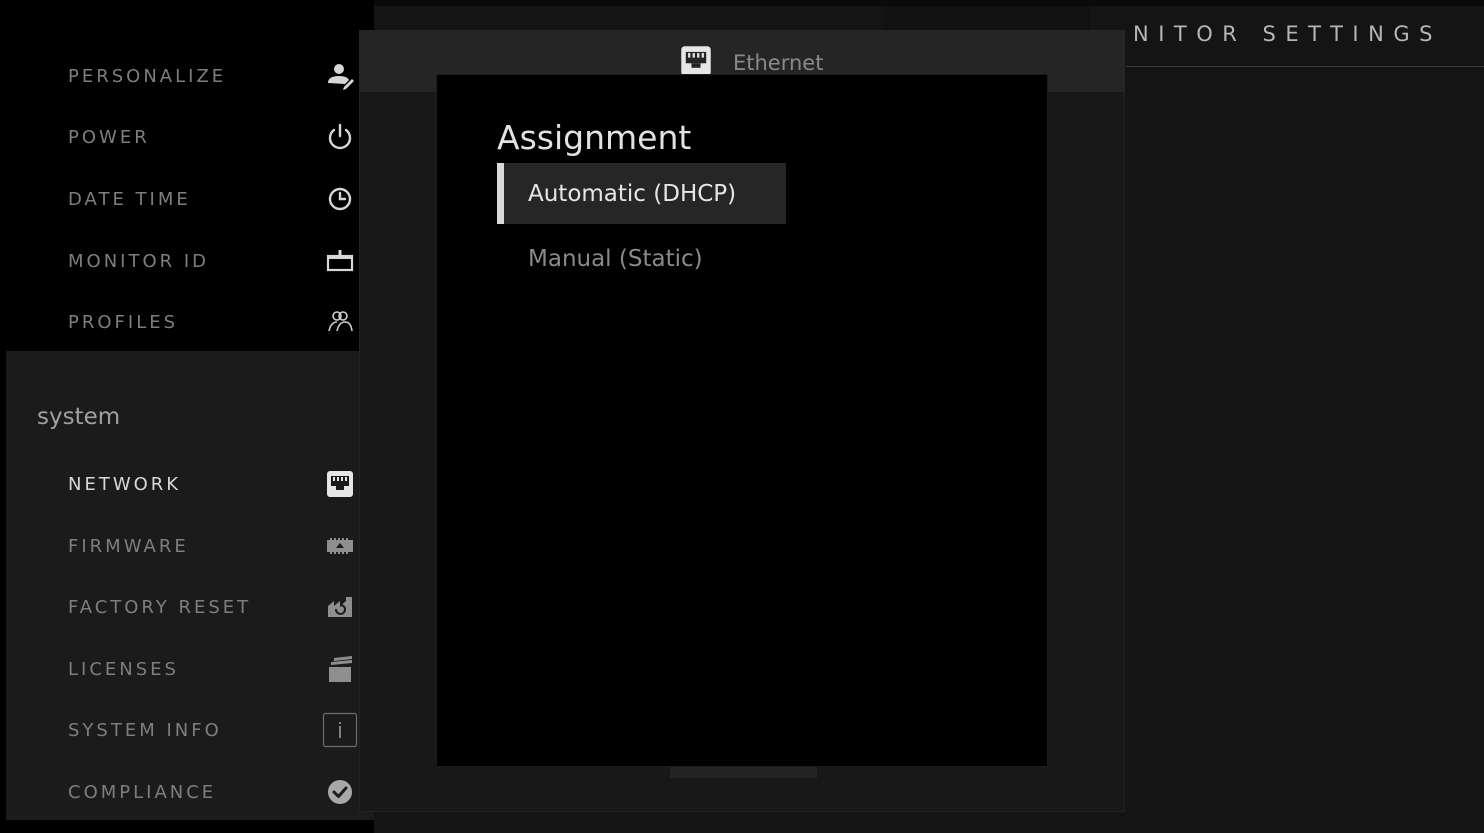  What do you see at coordinates (340, 199) in the screenshot?
I see `clock-icon` at bounding box center [340, 199].